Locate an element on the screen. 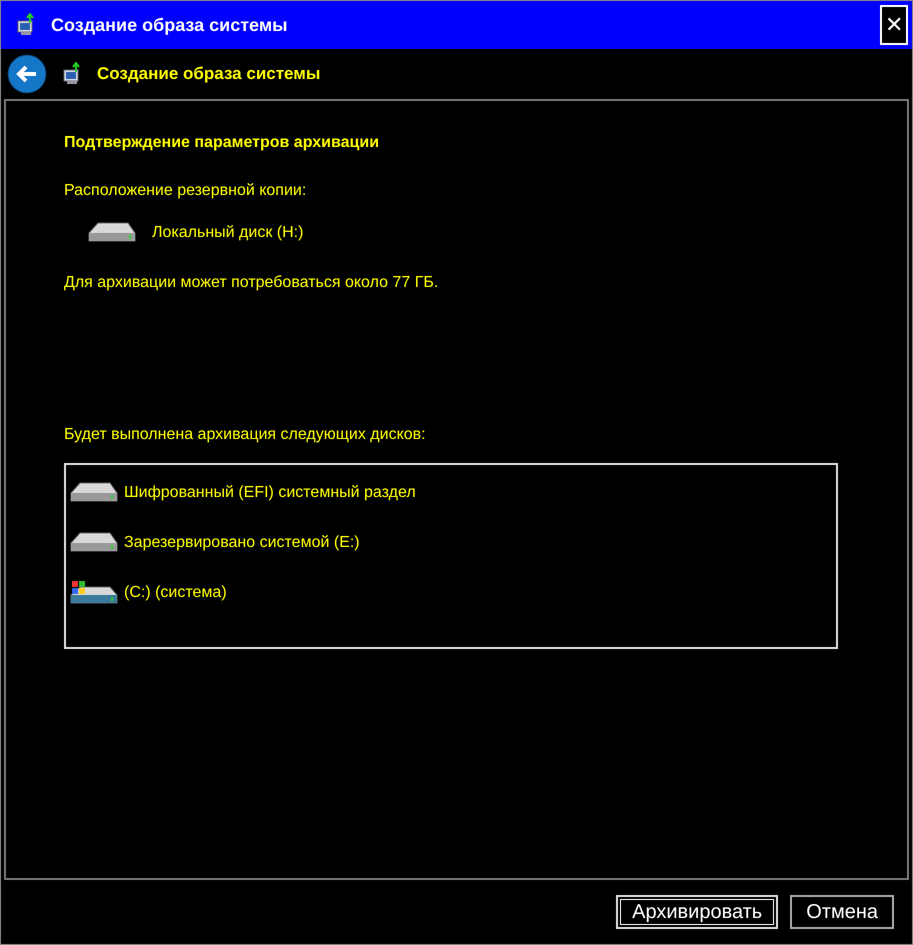  back-icon is located at coordinates (27, 74).